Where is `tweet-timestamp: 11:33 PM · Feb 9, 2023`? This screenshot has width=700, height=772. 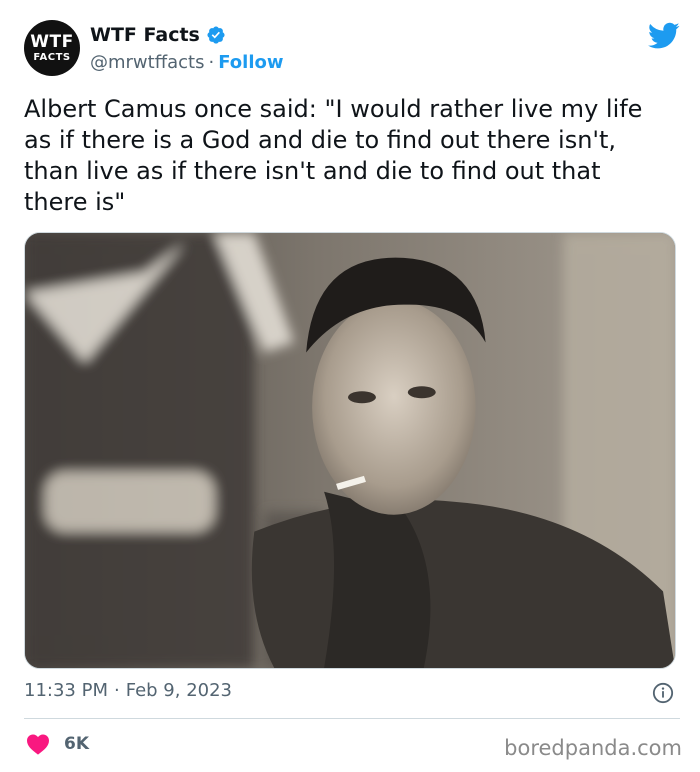
tweet-timestamp: 11:33 PM · Feb 9, 2023 is located at coordinates (128, 690).